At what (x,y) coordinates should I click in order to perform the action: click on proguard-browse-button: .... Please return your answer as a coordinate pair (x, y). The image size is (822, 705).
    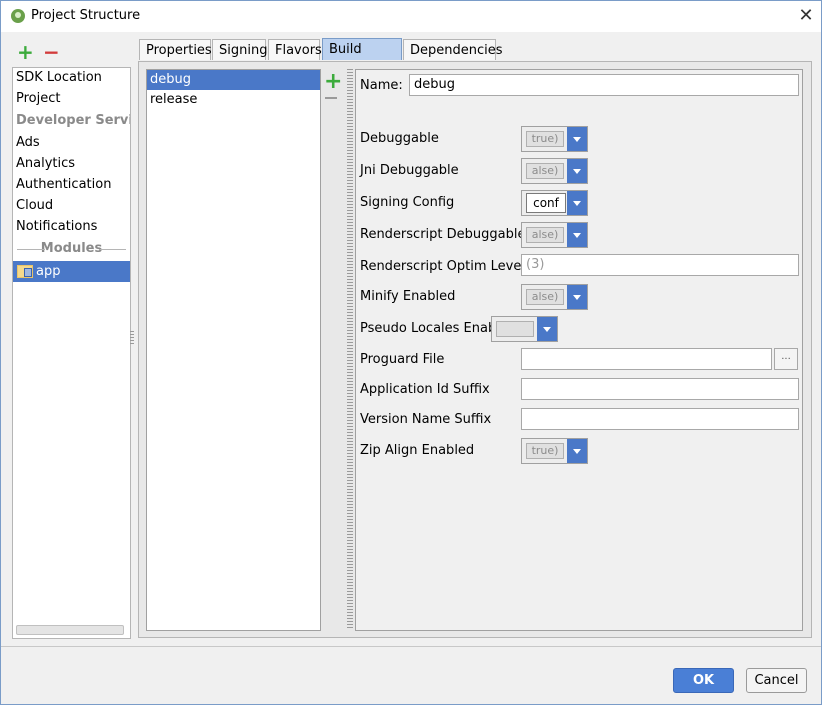
    Looking at the image, I should click on (786, 359).